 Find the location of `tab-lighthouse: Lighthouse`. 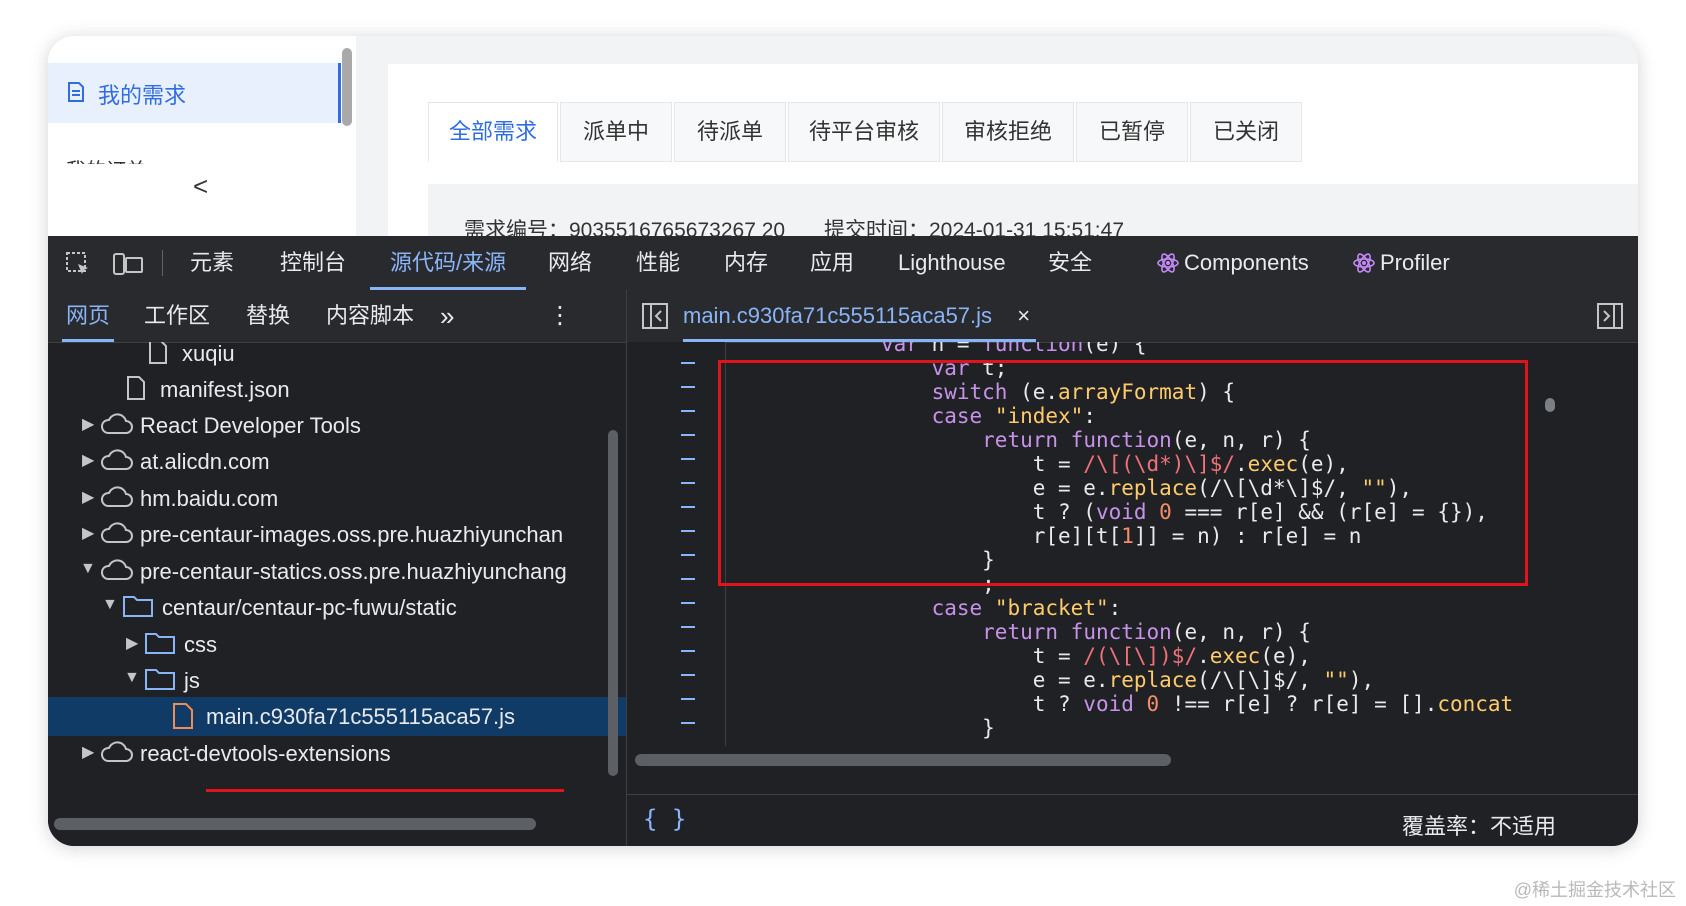

tab-lighthouse: Lighthouse is located at coordinates (952, 263).